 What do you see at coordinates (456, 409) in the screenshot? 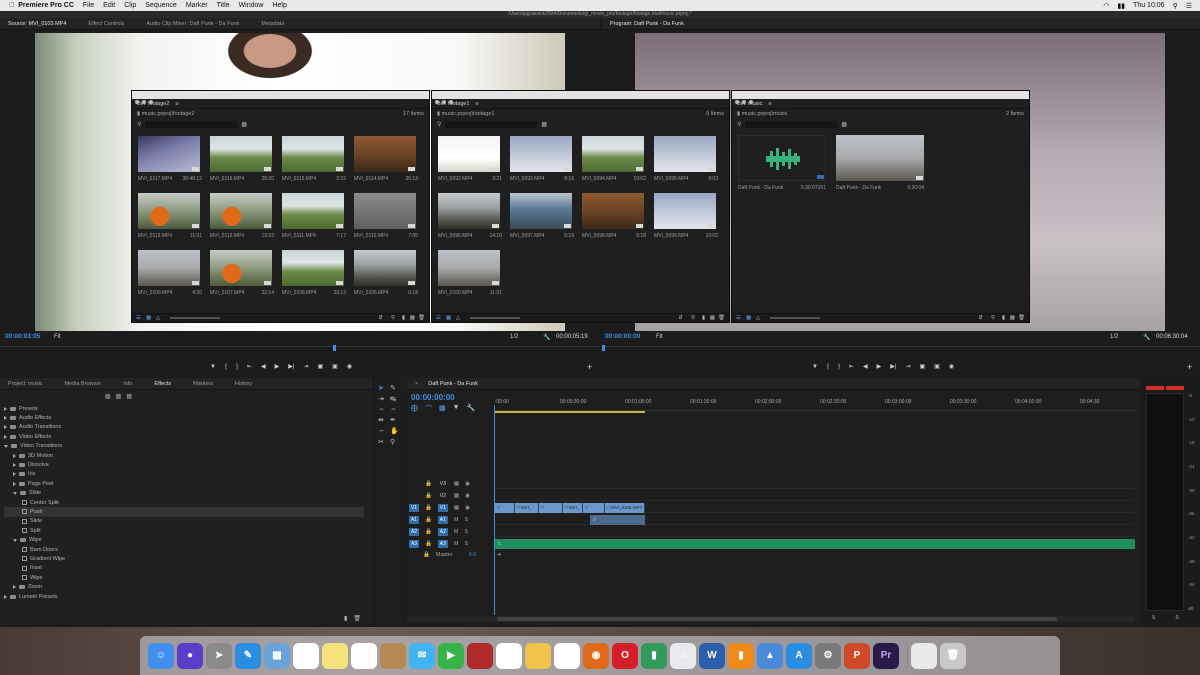
I see `add-marker-icon: ▼` at bounding box center [456, 409].